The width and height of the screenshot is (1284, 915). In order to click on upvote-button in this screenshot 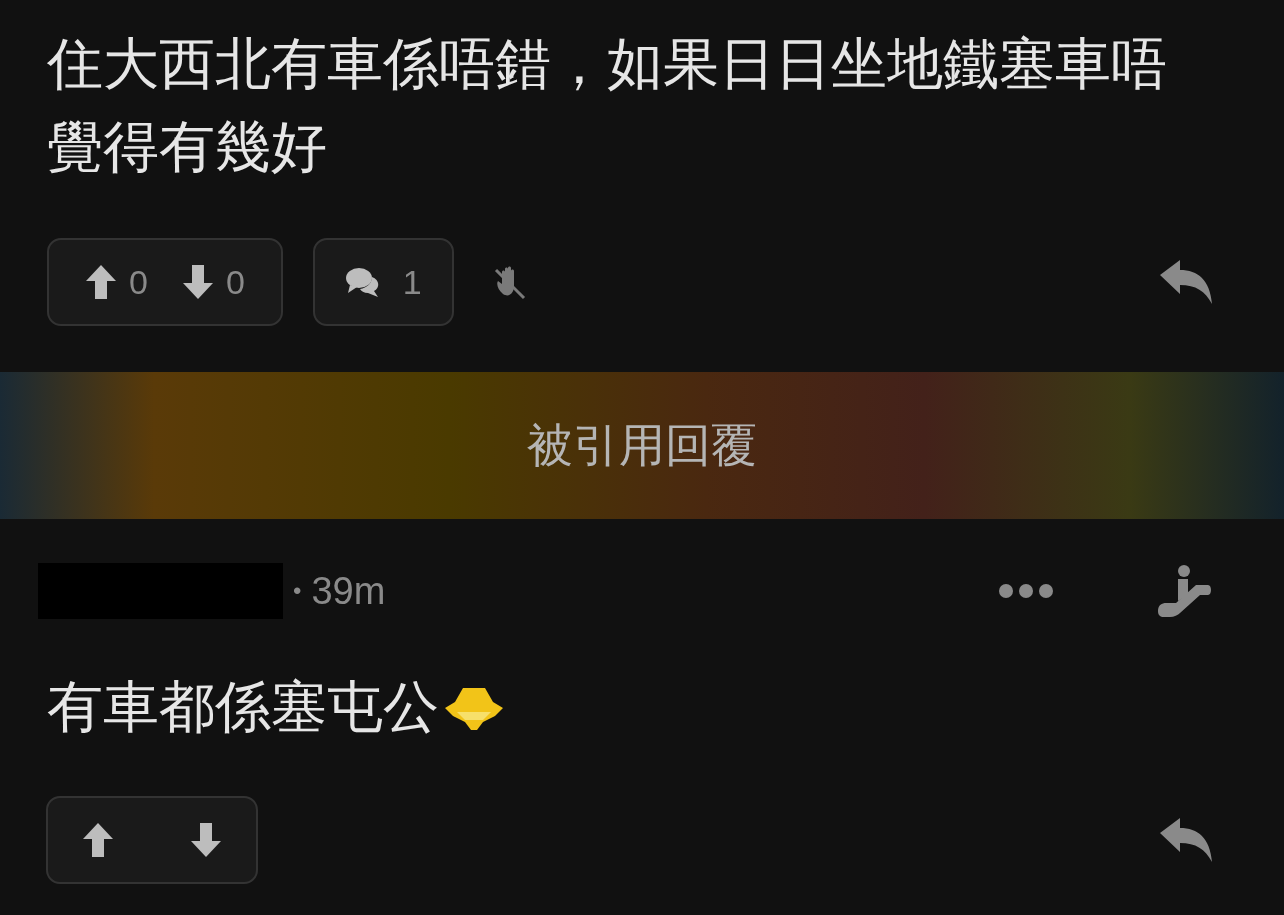, I will do `click(98, 840)`.